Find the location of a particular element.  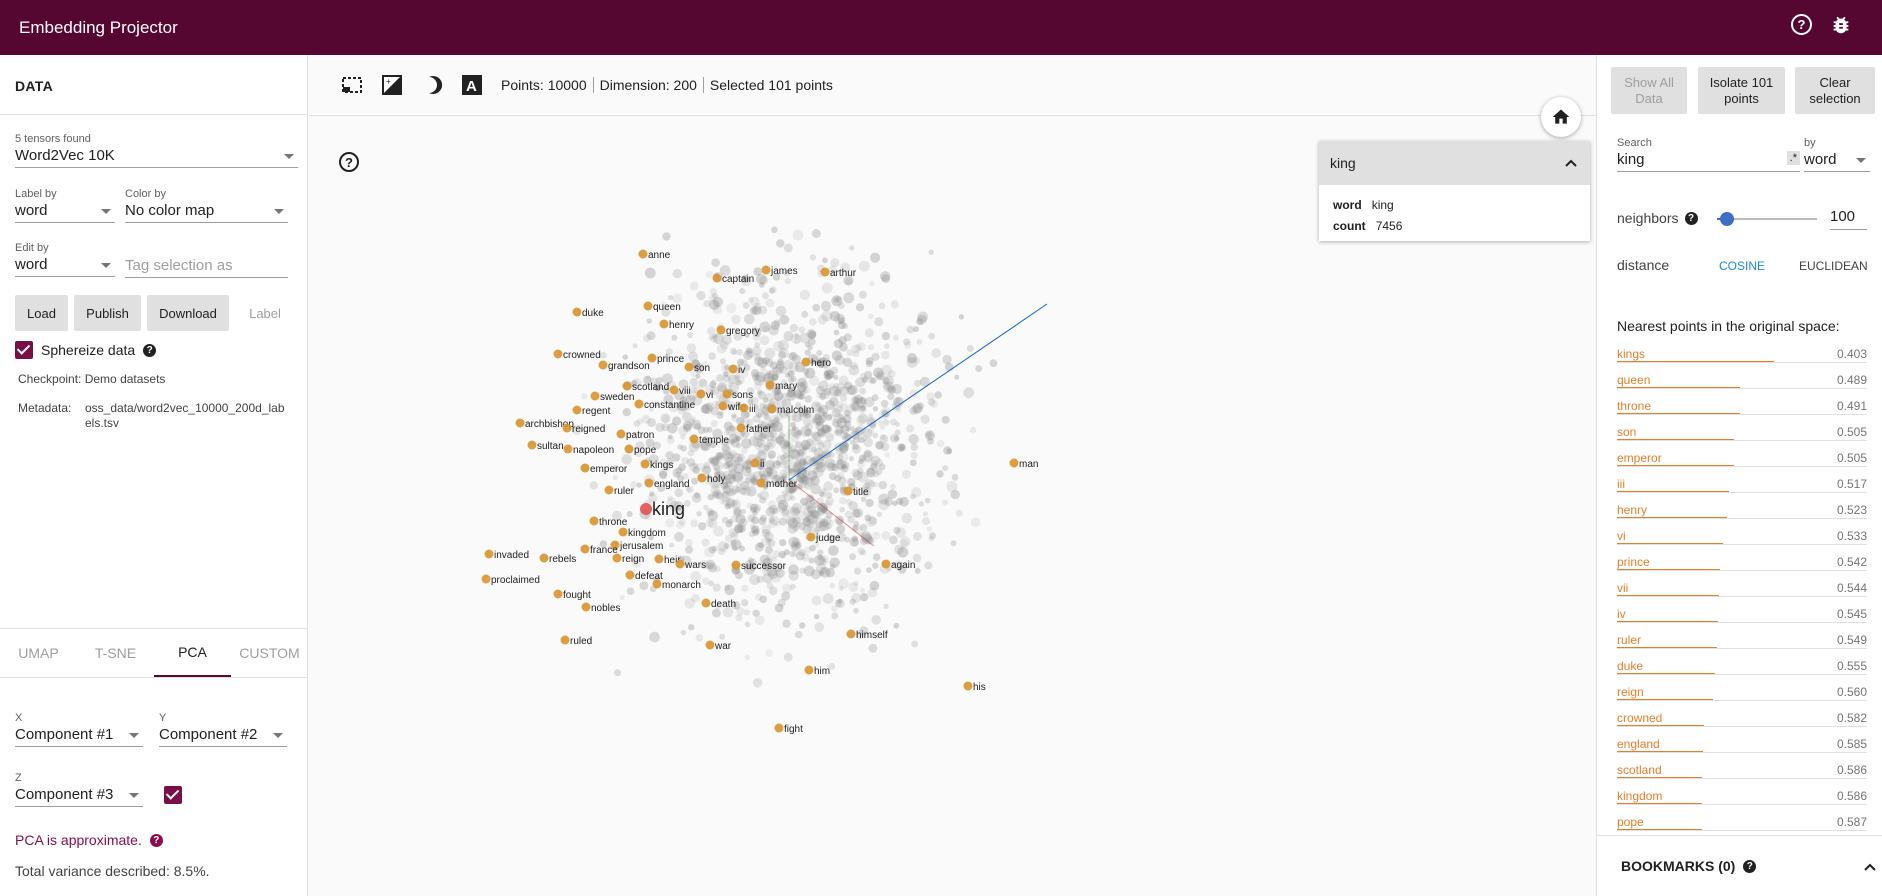

clear-selection-button: Clear selection is located at coordinates (1835, 90).